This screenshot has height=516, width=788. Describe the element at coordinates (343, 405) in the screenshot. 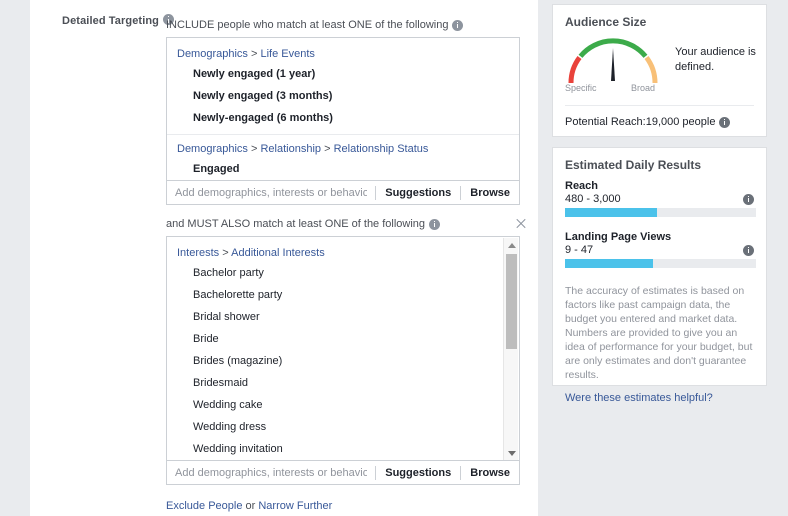

I see `list-item: Wedding cake` at that location.